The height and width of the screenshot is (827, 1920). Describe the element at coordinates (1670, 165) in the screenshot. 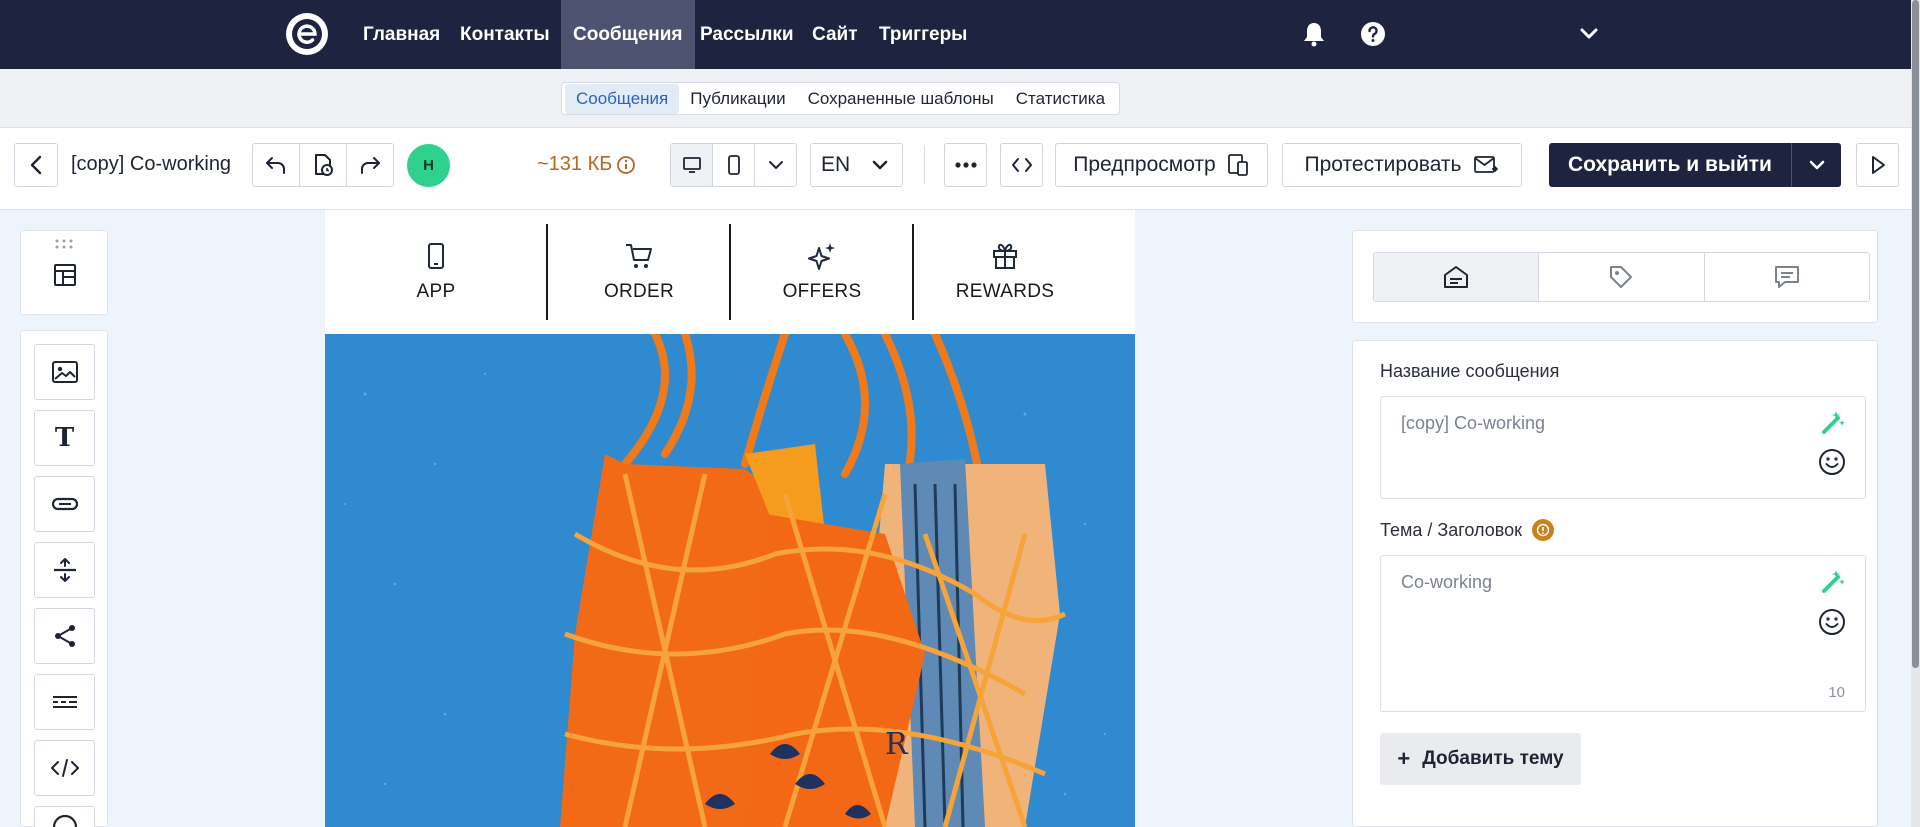

I see `save-and-exit-button: Сохранить и выйти` at that location.